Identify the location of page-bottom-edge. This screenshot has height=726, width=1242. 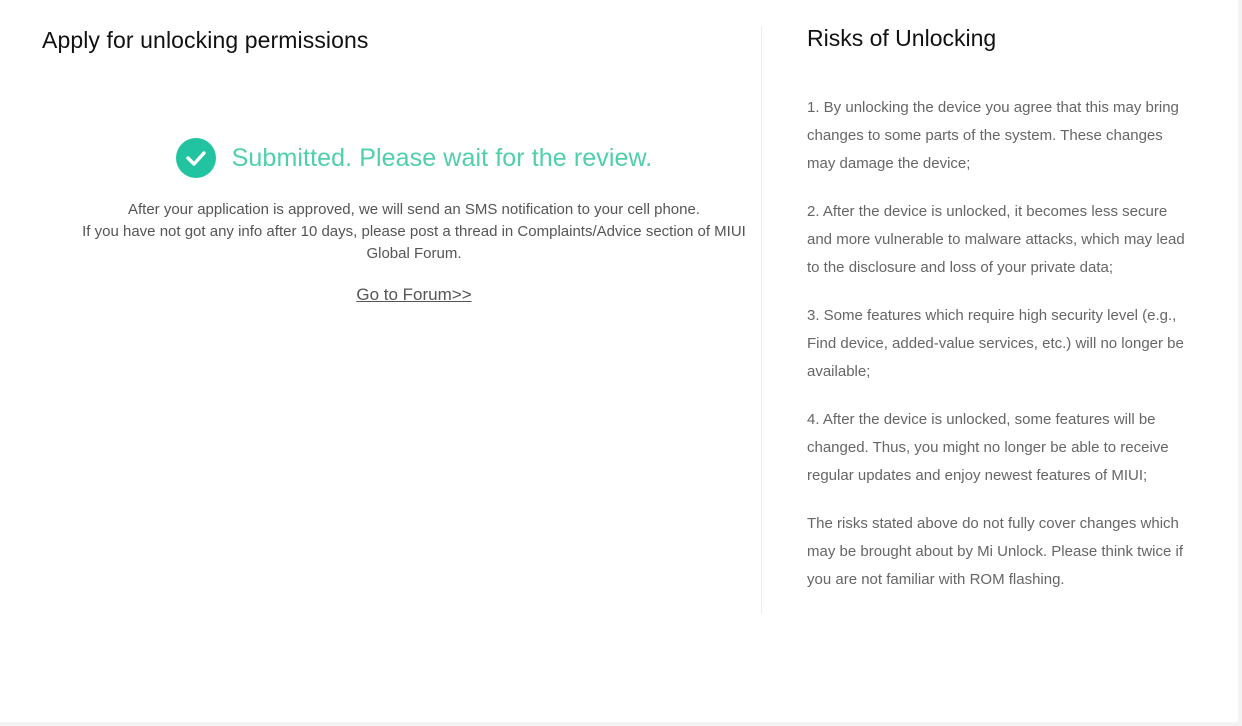
(621, 724).